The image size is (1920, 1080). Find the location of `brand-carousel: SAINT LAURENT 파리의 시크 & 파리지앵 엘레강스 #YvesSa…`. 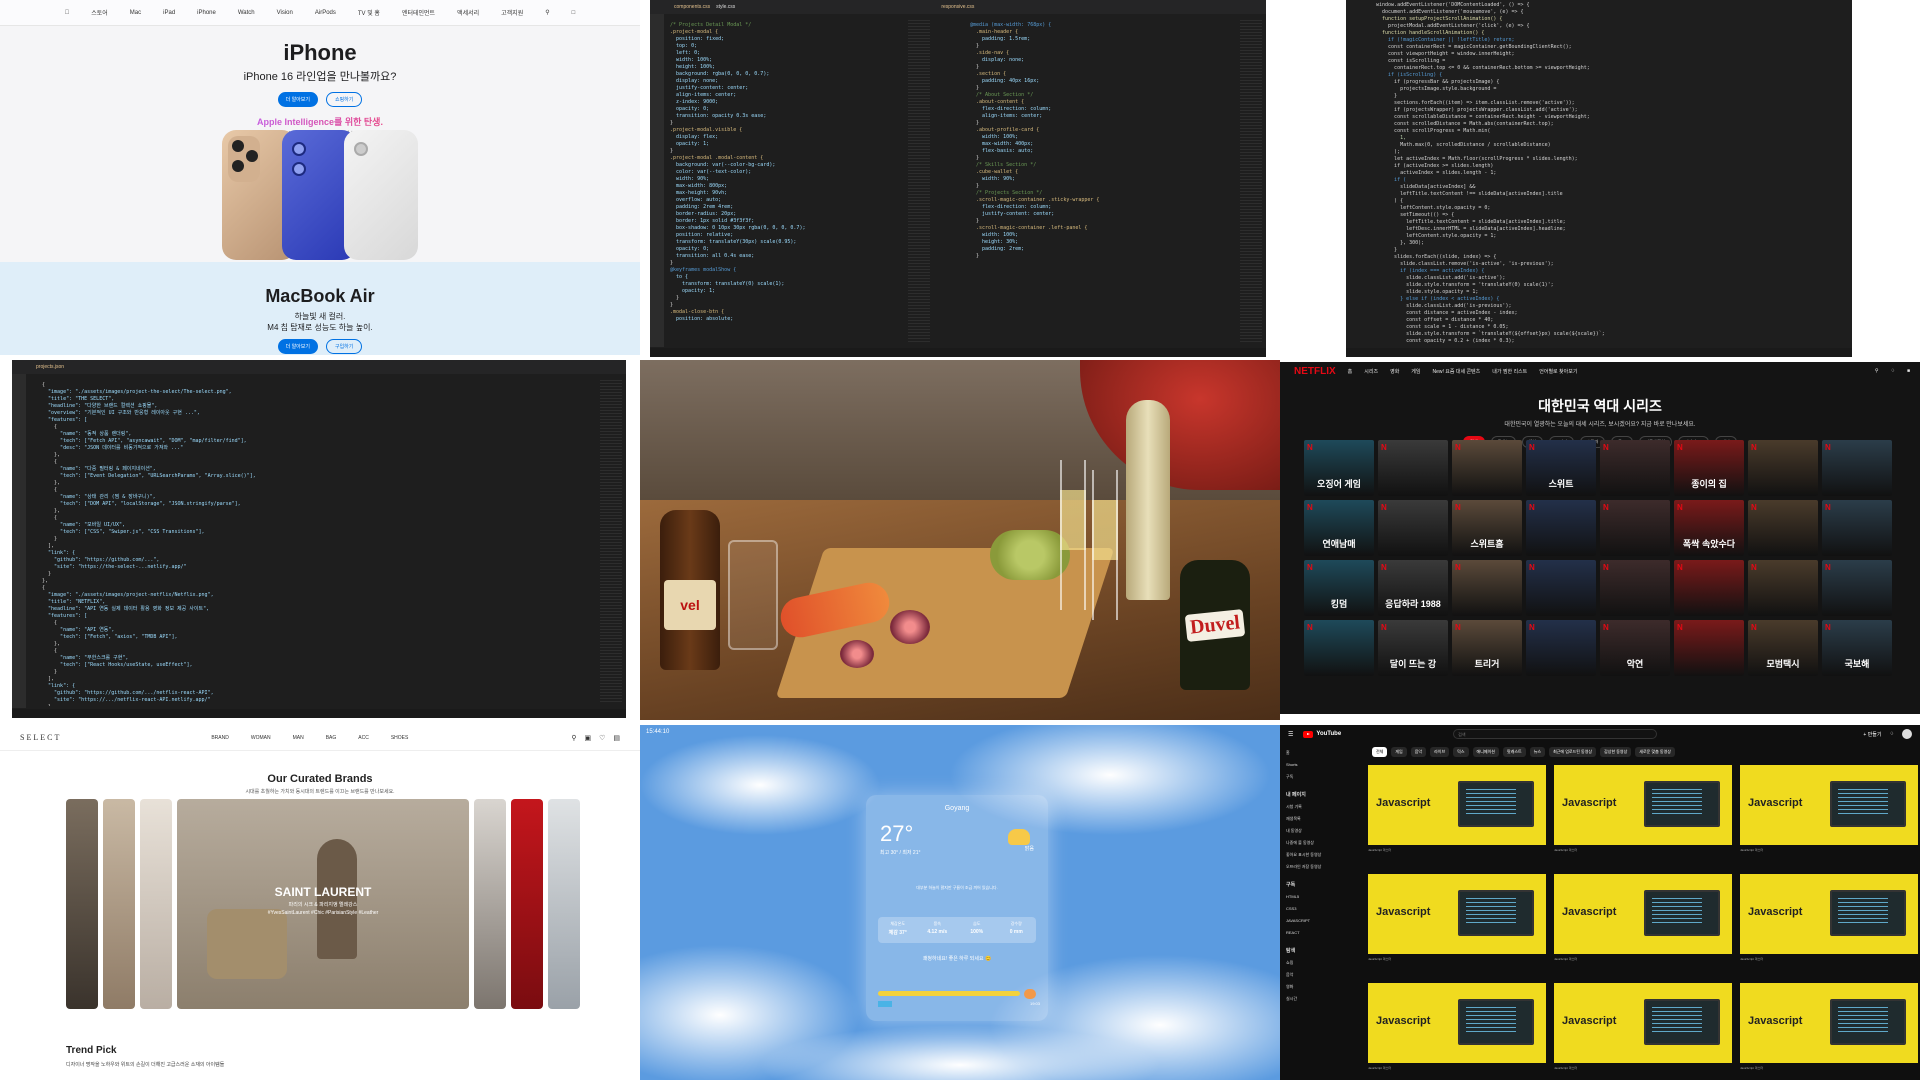

brand-carousel: SAINT LAURENT 파리의 시크 & 파리지앵 엘레강스 #YvesSa… is located at coordinates (323, 904).